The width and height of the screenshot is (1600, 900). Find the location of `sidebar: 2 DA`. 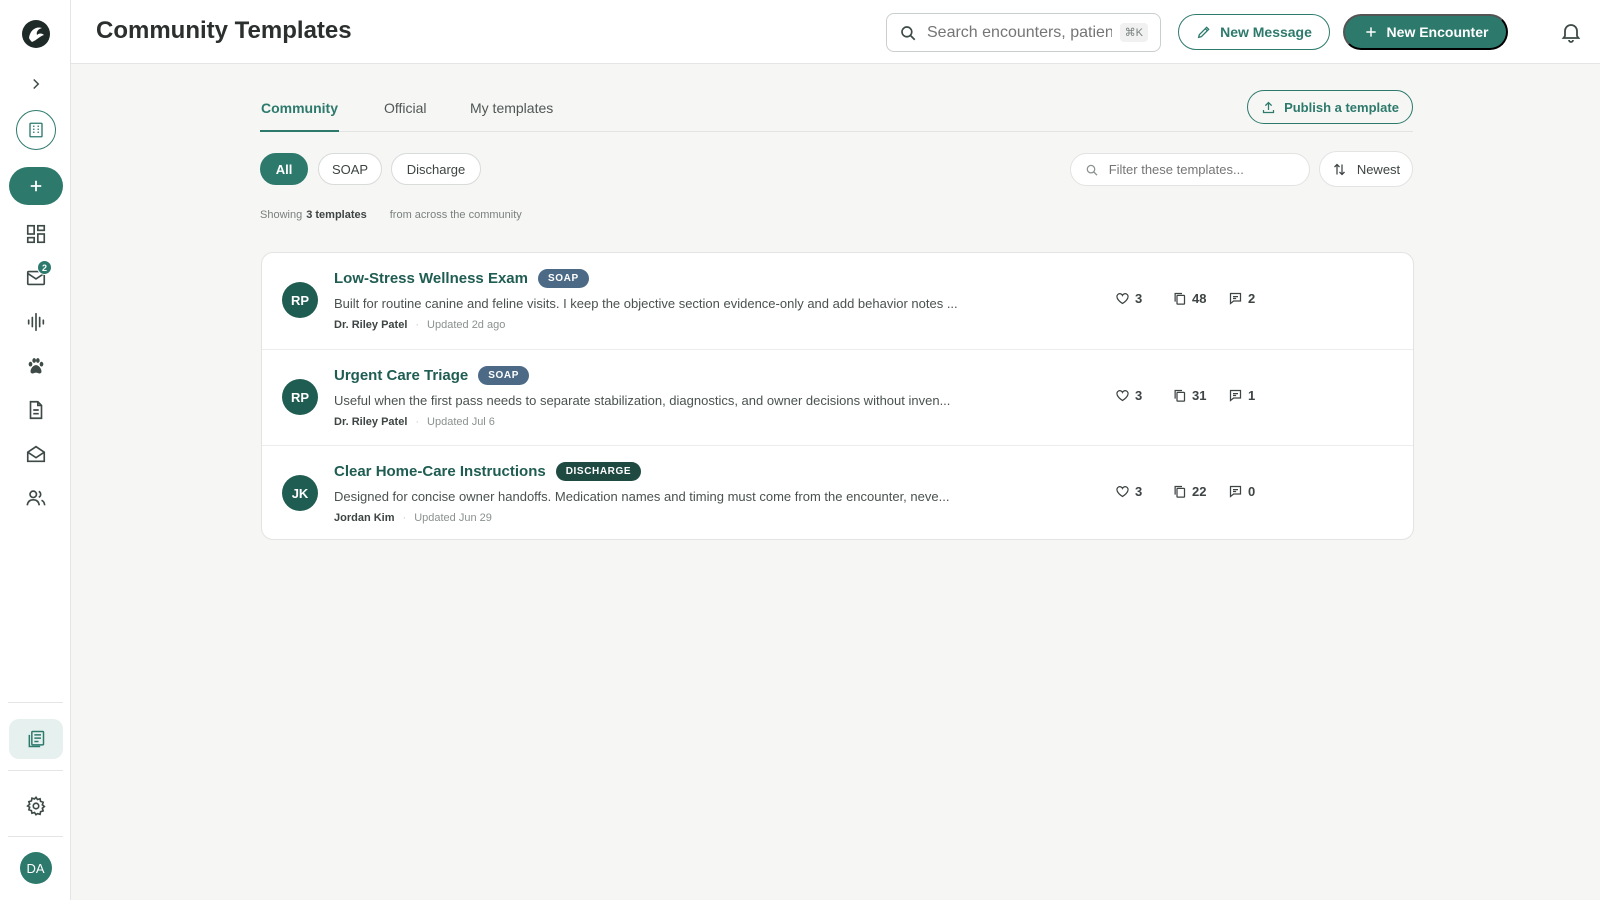

sidebar: 2 DA is located at coordinates (35, 450).